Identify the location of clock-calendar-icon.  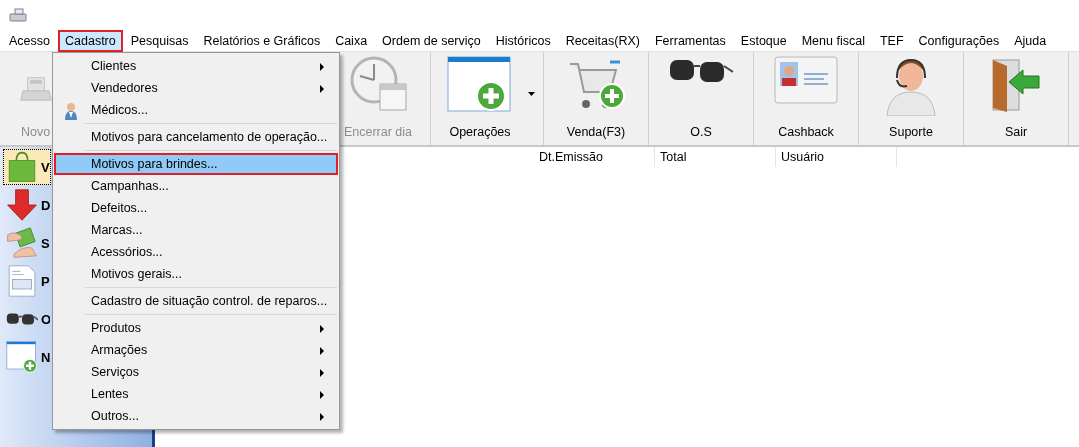
(378, 84).